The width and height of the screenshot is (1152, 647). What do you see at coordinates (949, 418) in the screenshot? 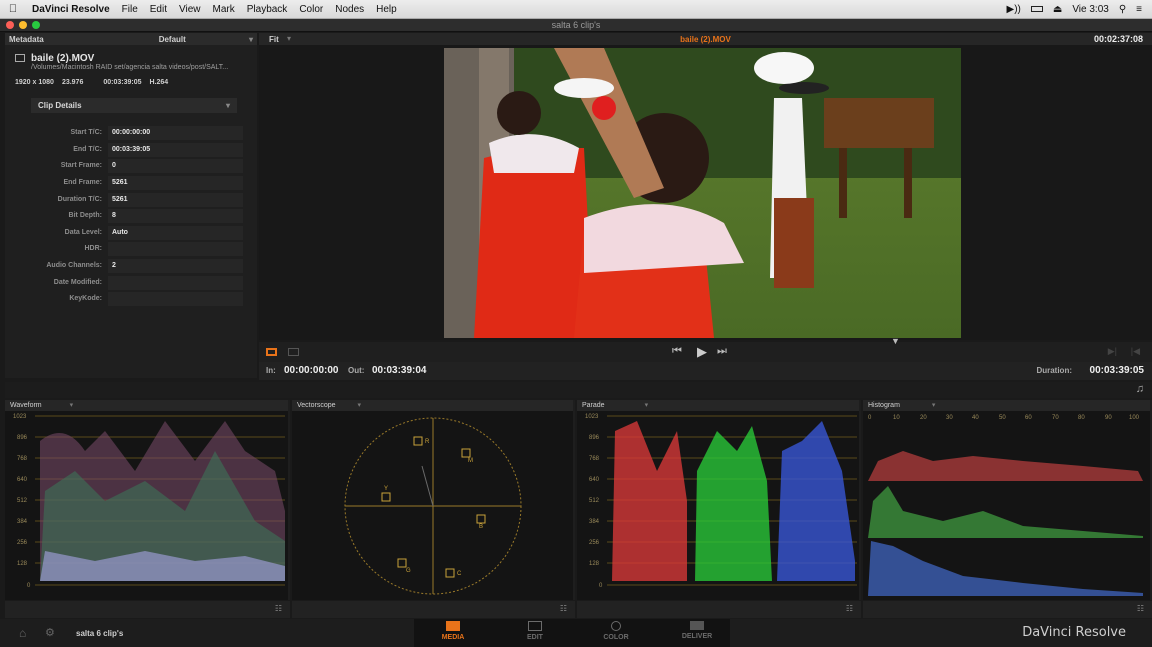
I see `histogram-tick: 30` at bounding box center [949, 418].